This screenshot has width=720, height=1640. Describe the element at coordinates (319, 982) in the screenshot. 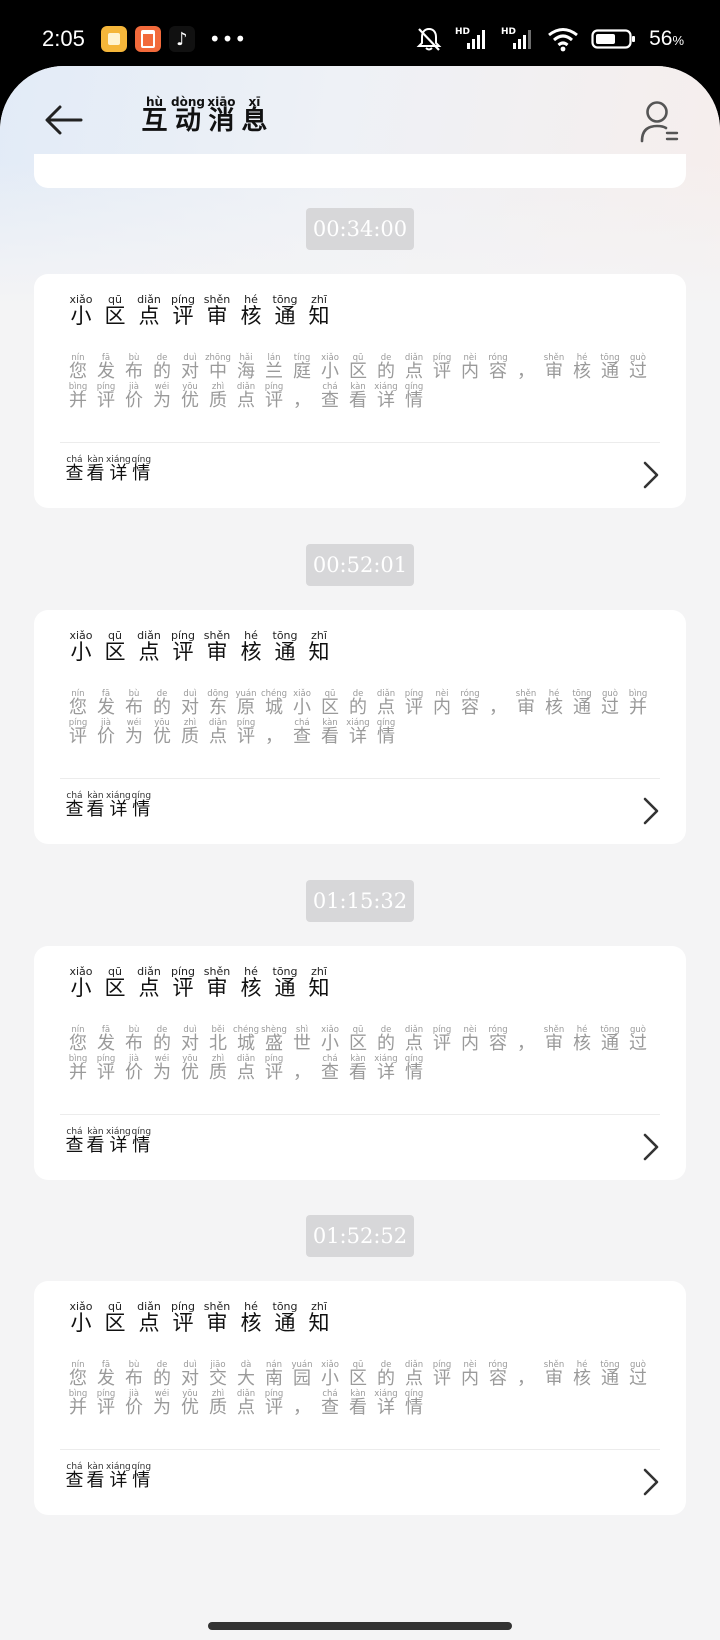

I see `message-title-char: zhī 知` at that location.